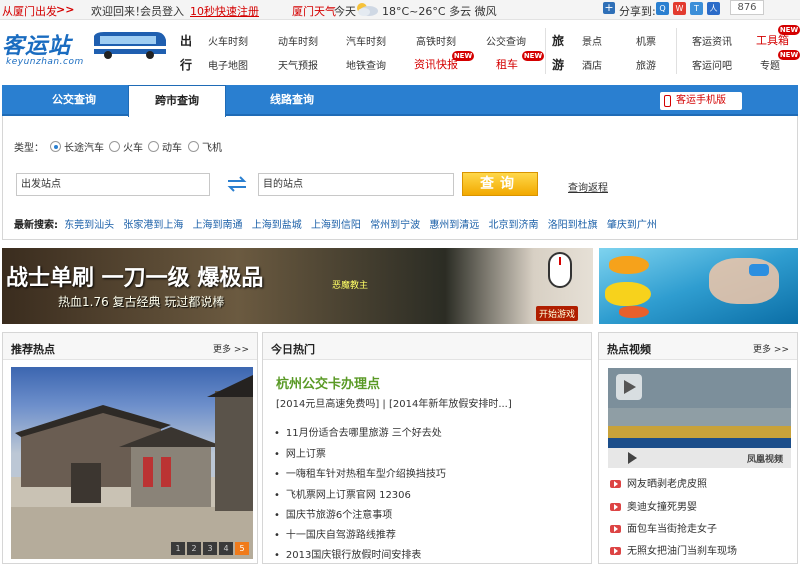  What do you see at coordinates (557, 313) in the screenshot?
I see `ad-start-game-button: 开始游戏` at bounding box center [557, 313].